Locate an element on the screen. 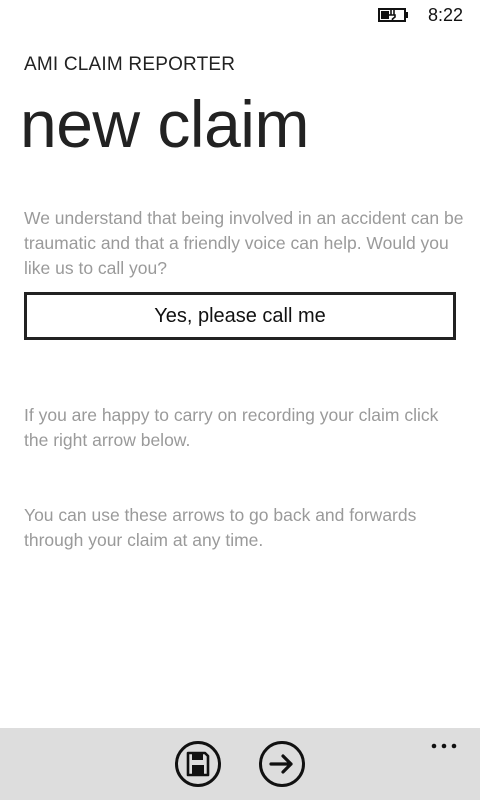 This screenshot has width=480, height=800. app-title: AMI CLAIM REPORTER is located at coordinates (130, 64).